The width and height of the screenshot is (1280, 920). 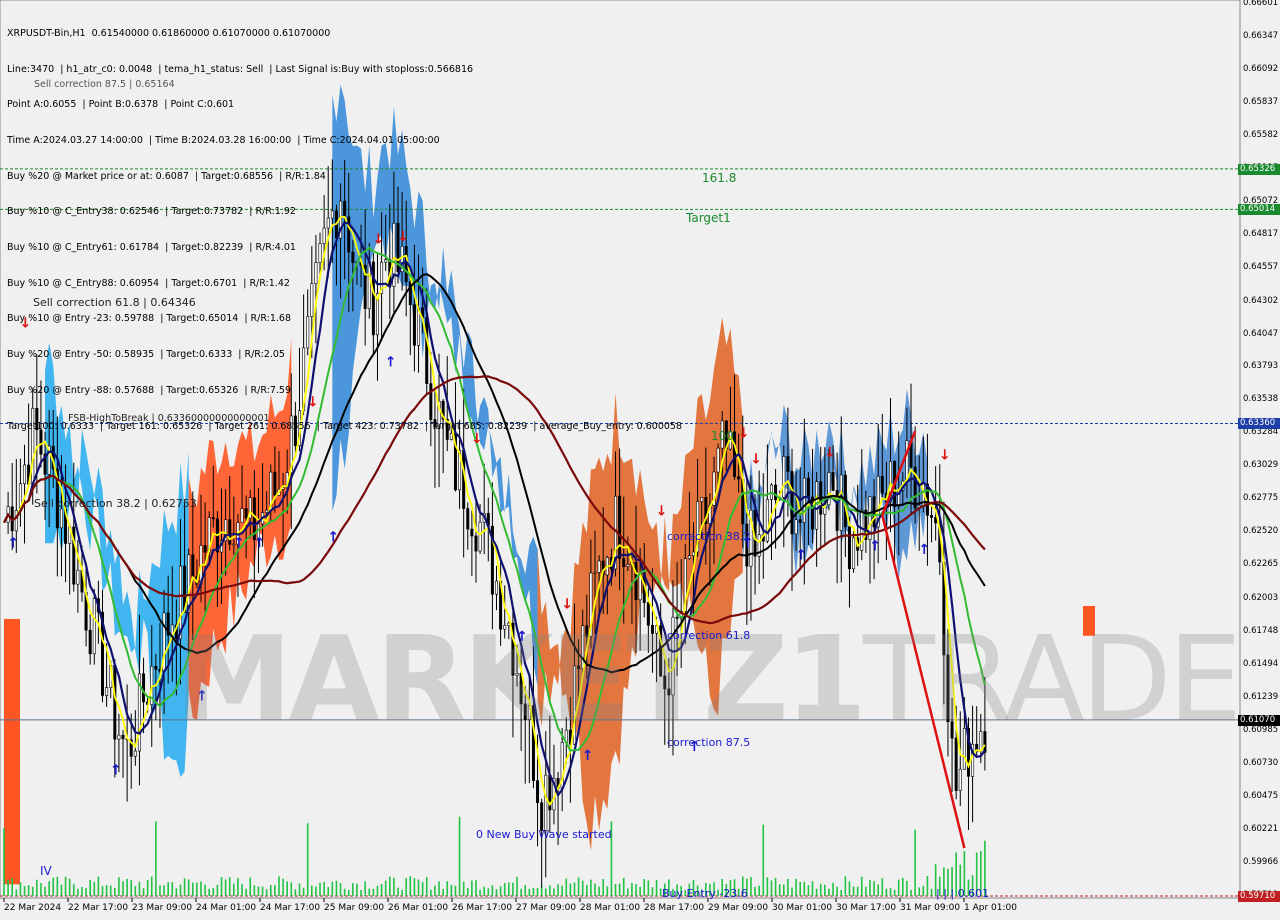 What do you see at coordinates (544, 834) in the screenshot?
I see `new-buy-wave-label: 0 New Buy Wave started` at bounding box center [544, 834].